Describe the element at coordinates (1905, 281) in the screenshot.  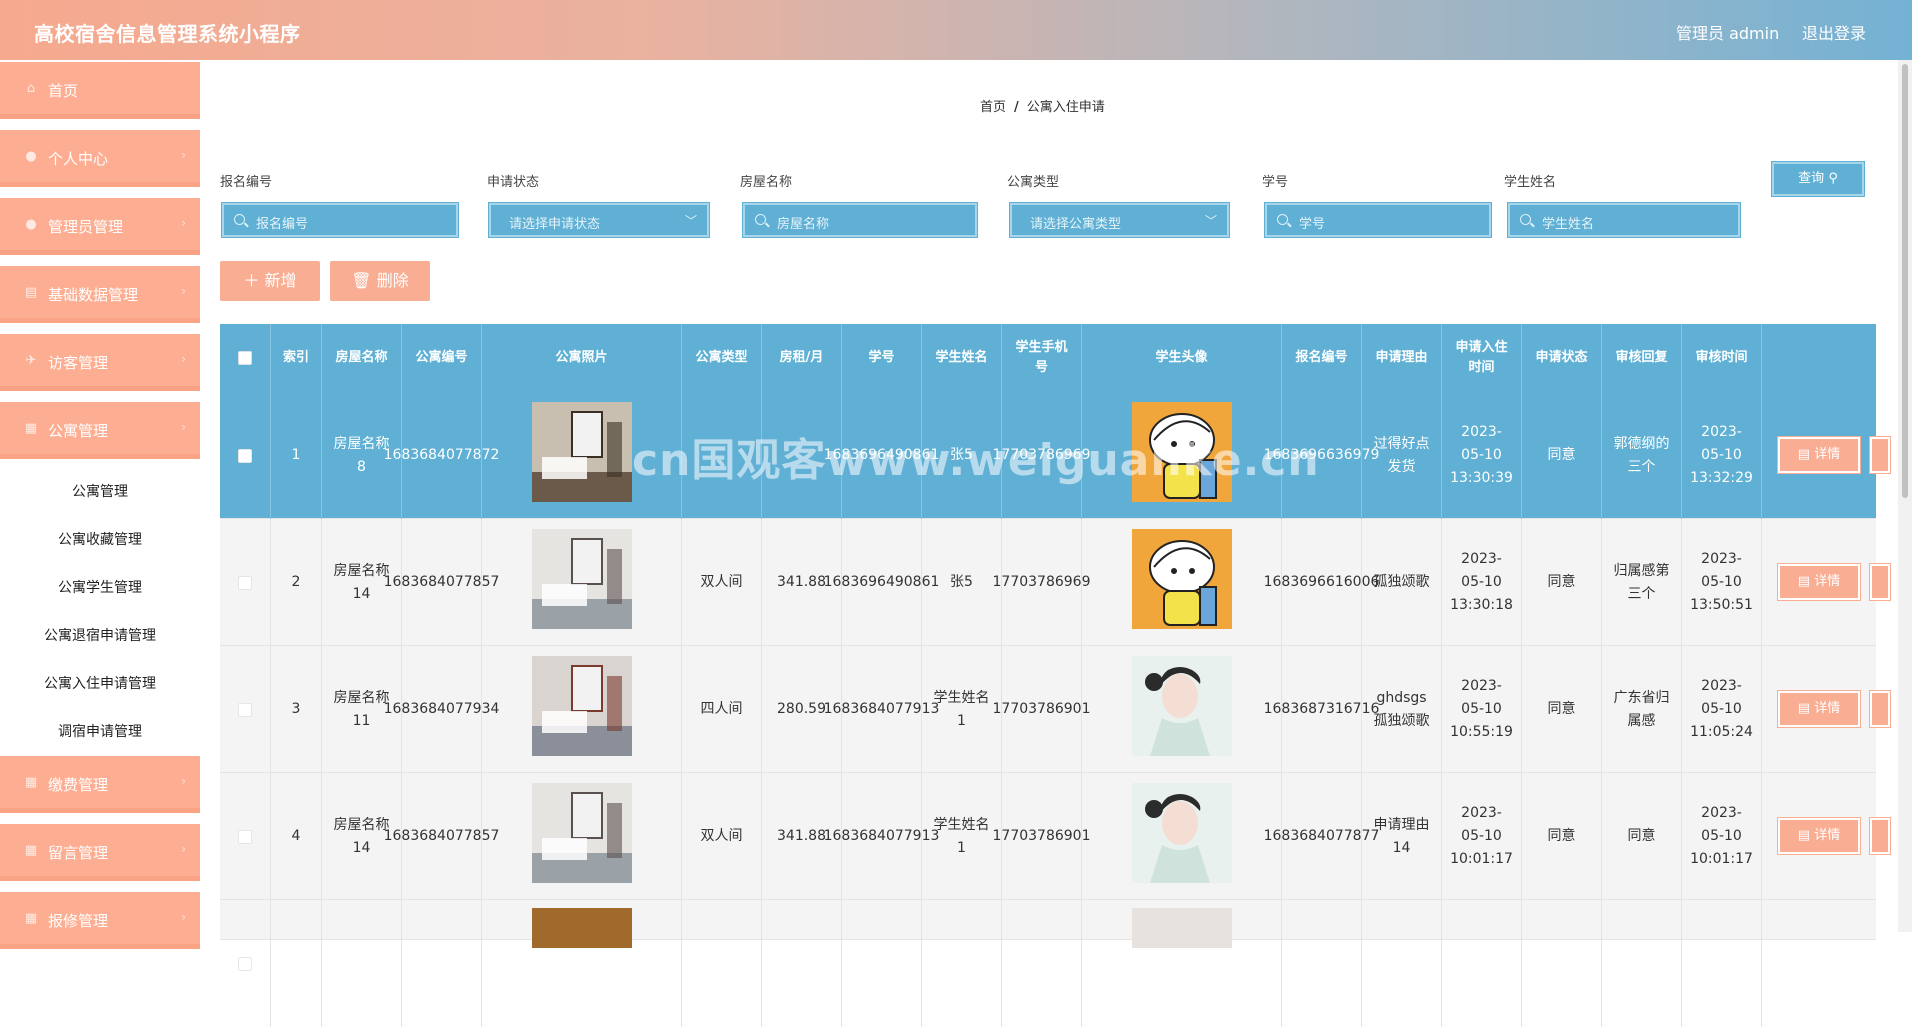
I see `scrollbar-thumb` at that location.